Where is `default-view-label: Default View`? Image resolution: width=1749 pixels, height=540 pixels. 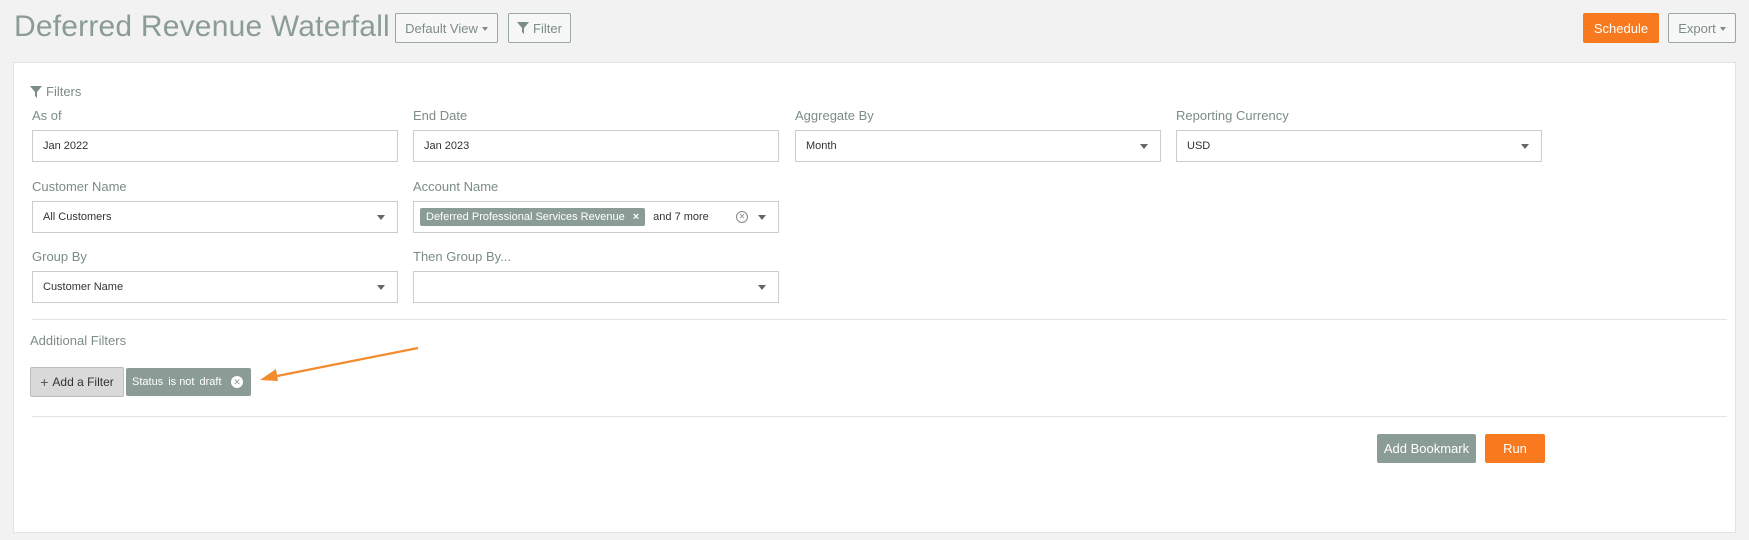
default-view-label: Default View is located at coordinates (441, 28).